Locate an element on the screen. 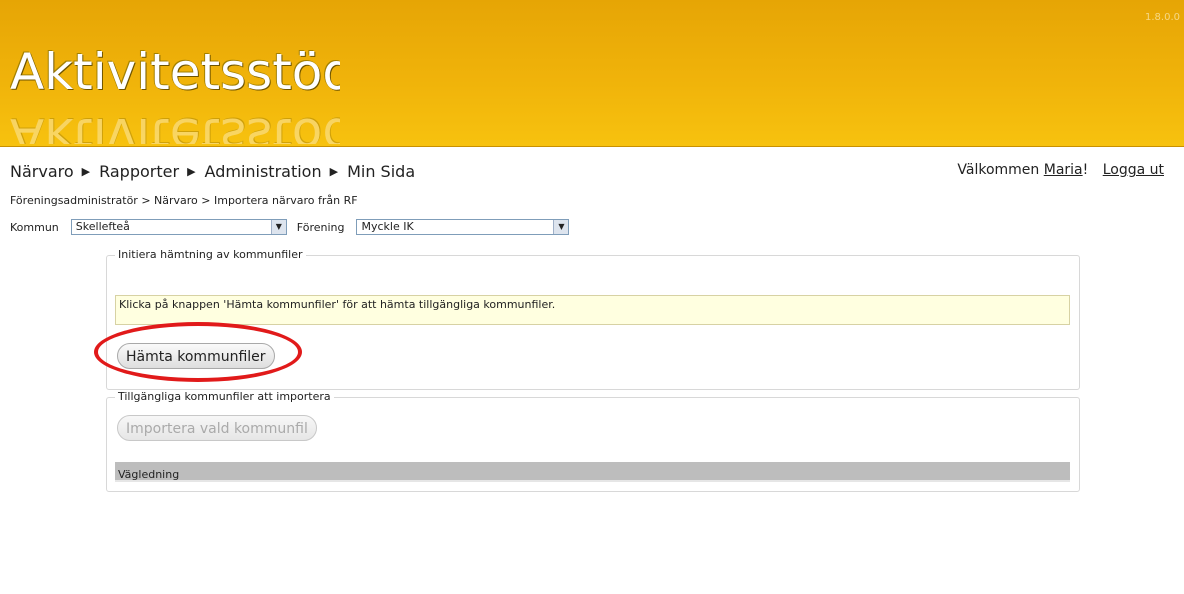  nav-item-min-sida: Min Sida is located at coordinates (381, 171).